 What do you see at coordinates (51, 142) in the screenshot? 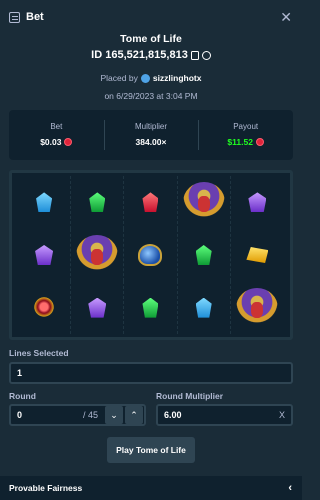
I see `stat-bet-value: $0.03` at bounding box center [51, 142].